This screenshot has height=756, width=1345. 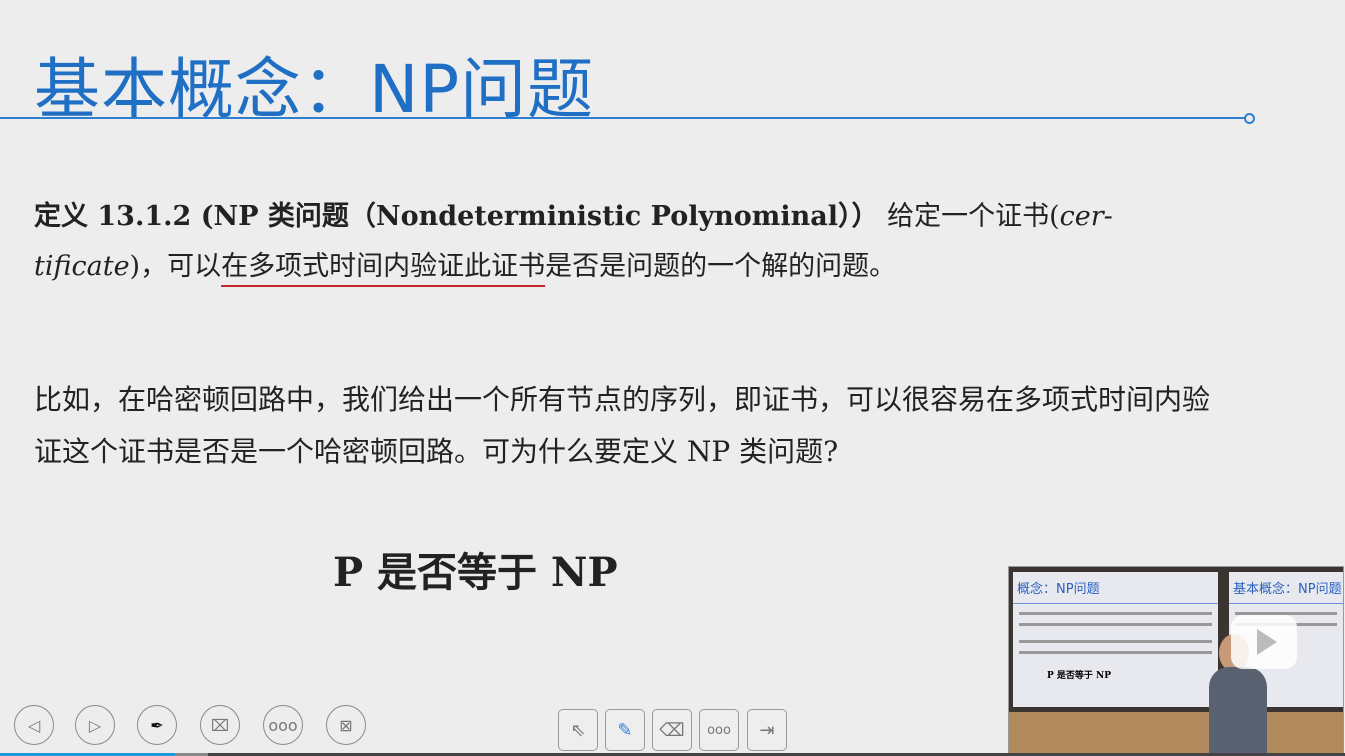 I want to click on next-button: ▷, so click(x=95, y=725).